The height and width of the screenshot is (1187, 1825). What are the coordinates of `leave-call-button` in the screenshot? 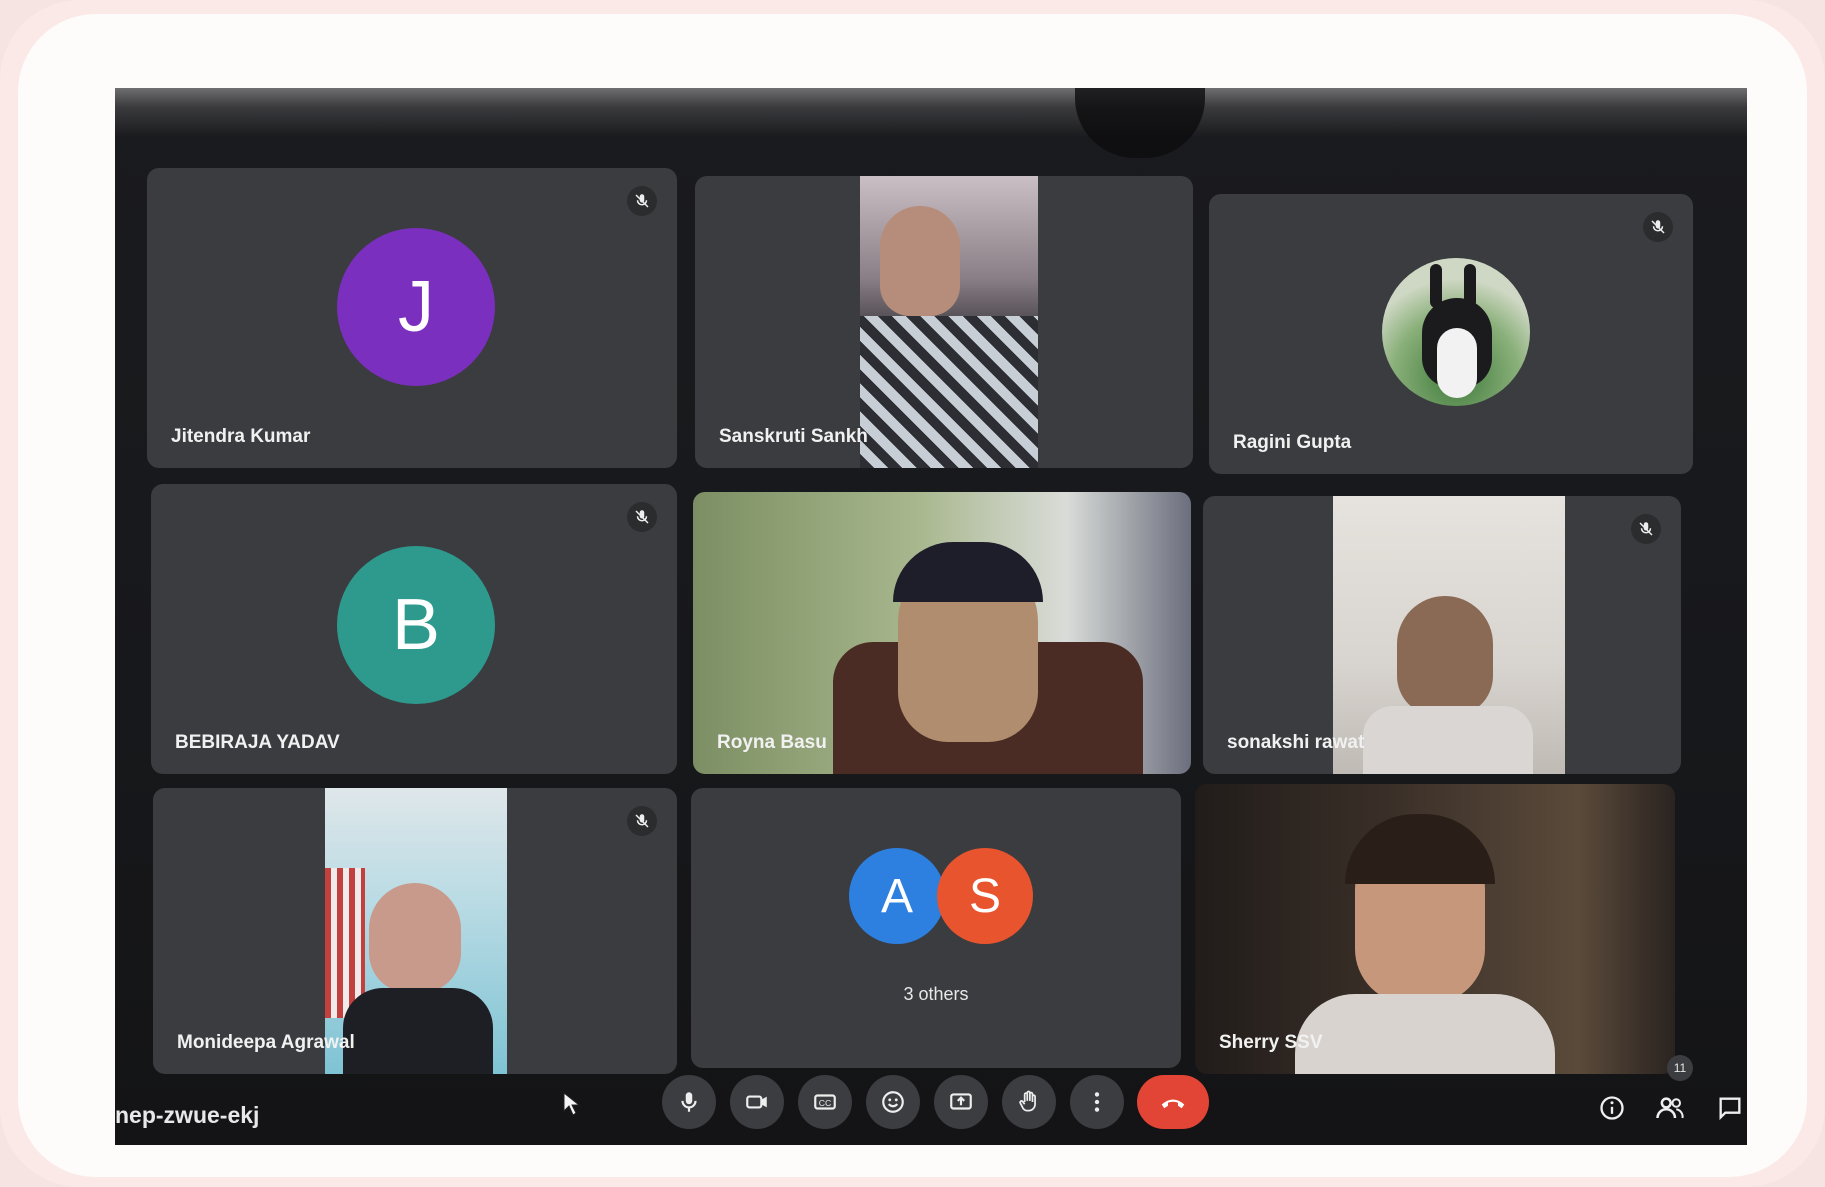 It's located at (1173, 1102).